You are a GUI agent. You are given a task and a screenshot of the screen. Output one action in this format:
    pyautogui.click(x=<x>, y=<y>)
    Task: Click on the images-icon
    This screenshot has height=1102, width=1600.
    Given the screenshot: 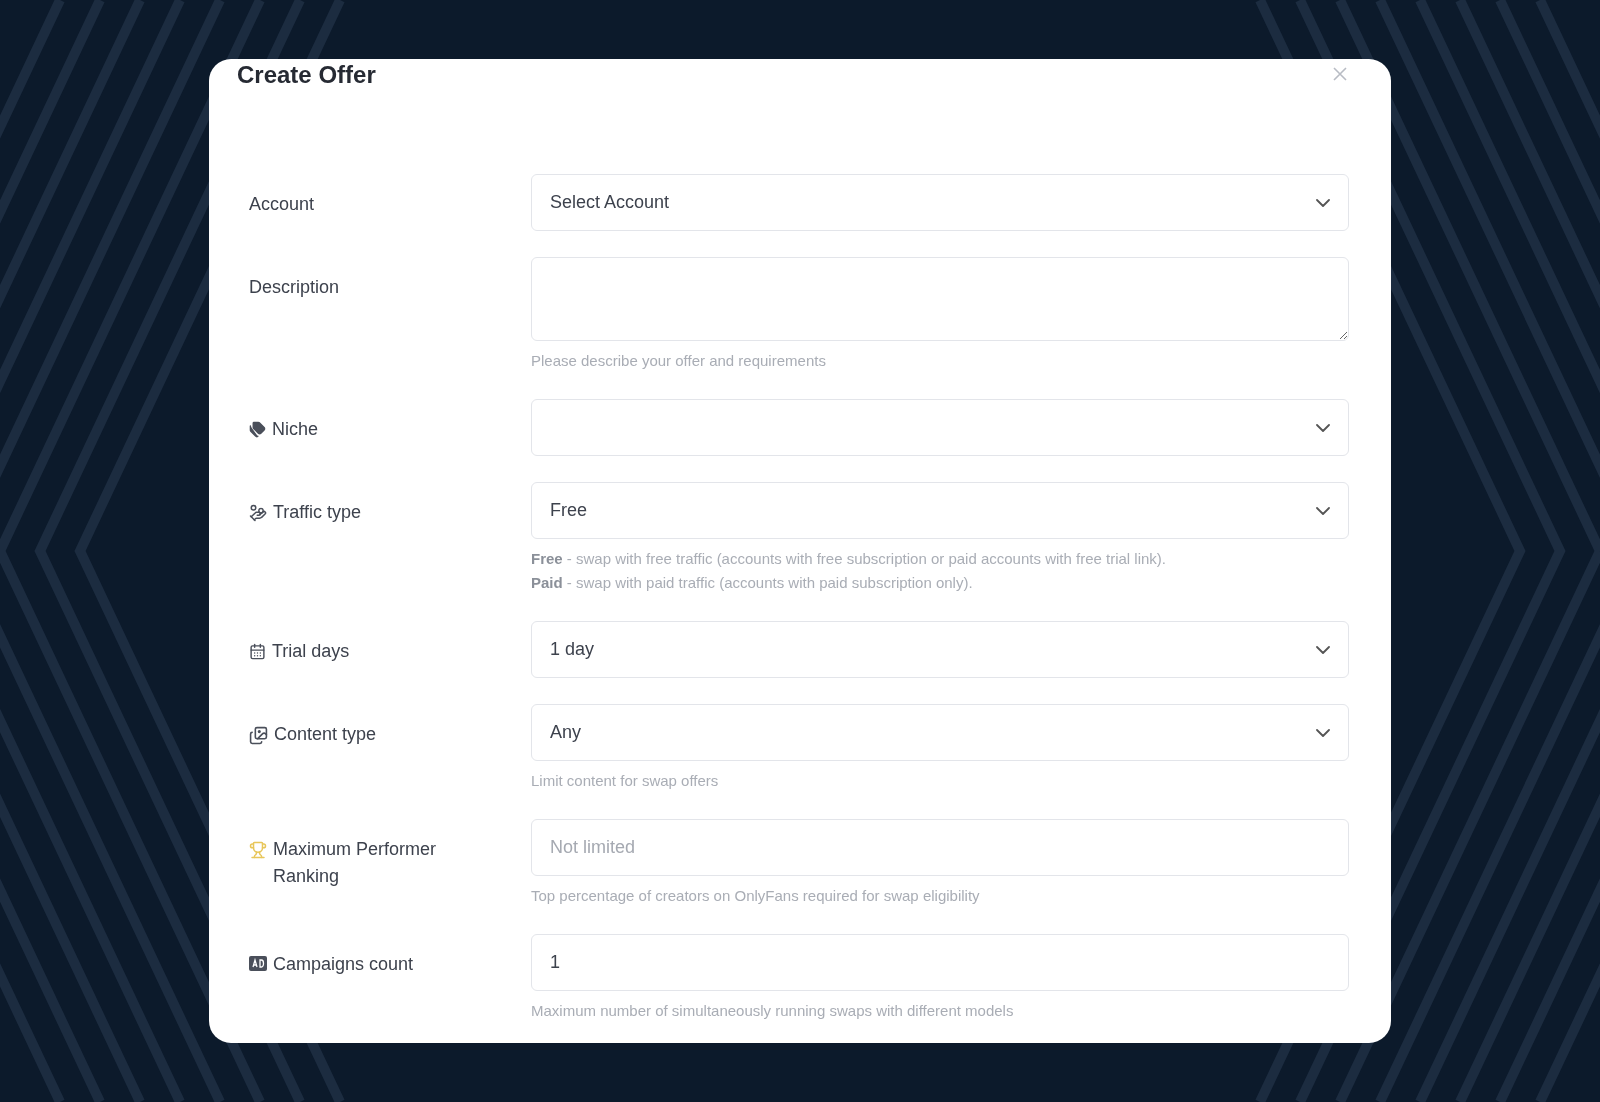 What is the action you would take?
    pyautogui.click(x=258, y=735)
    